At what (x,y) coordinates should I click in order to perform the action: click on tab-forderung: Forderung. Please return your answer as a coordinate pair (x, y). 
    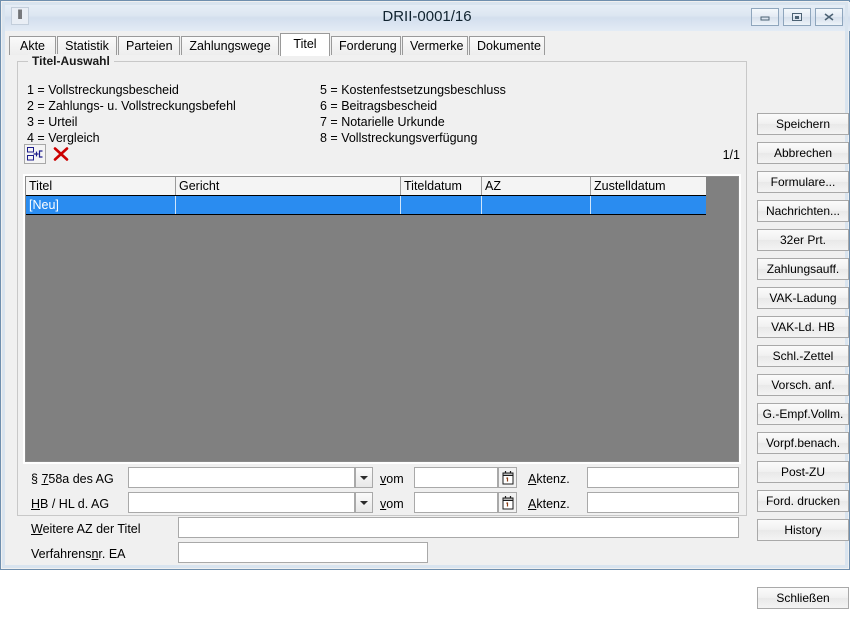
    Looking at the image, I should click on (366, 45).